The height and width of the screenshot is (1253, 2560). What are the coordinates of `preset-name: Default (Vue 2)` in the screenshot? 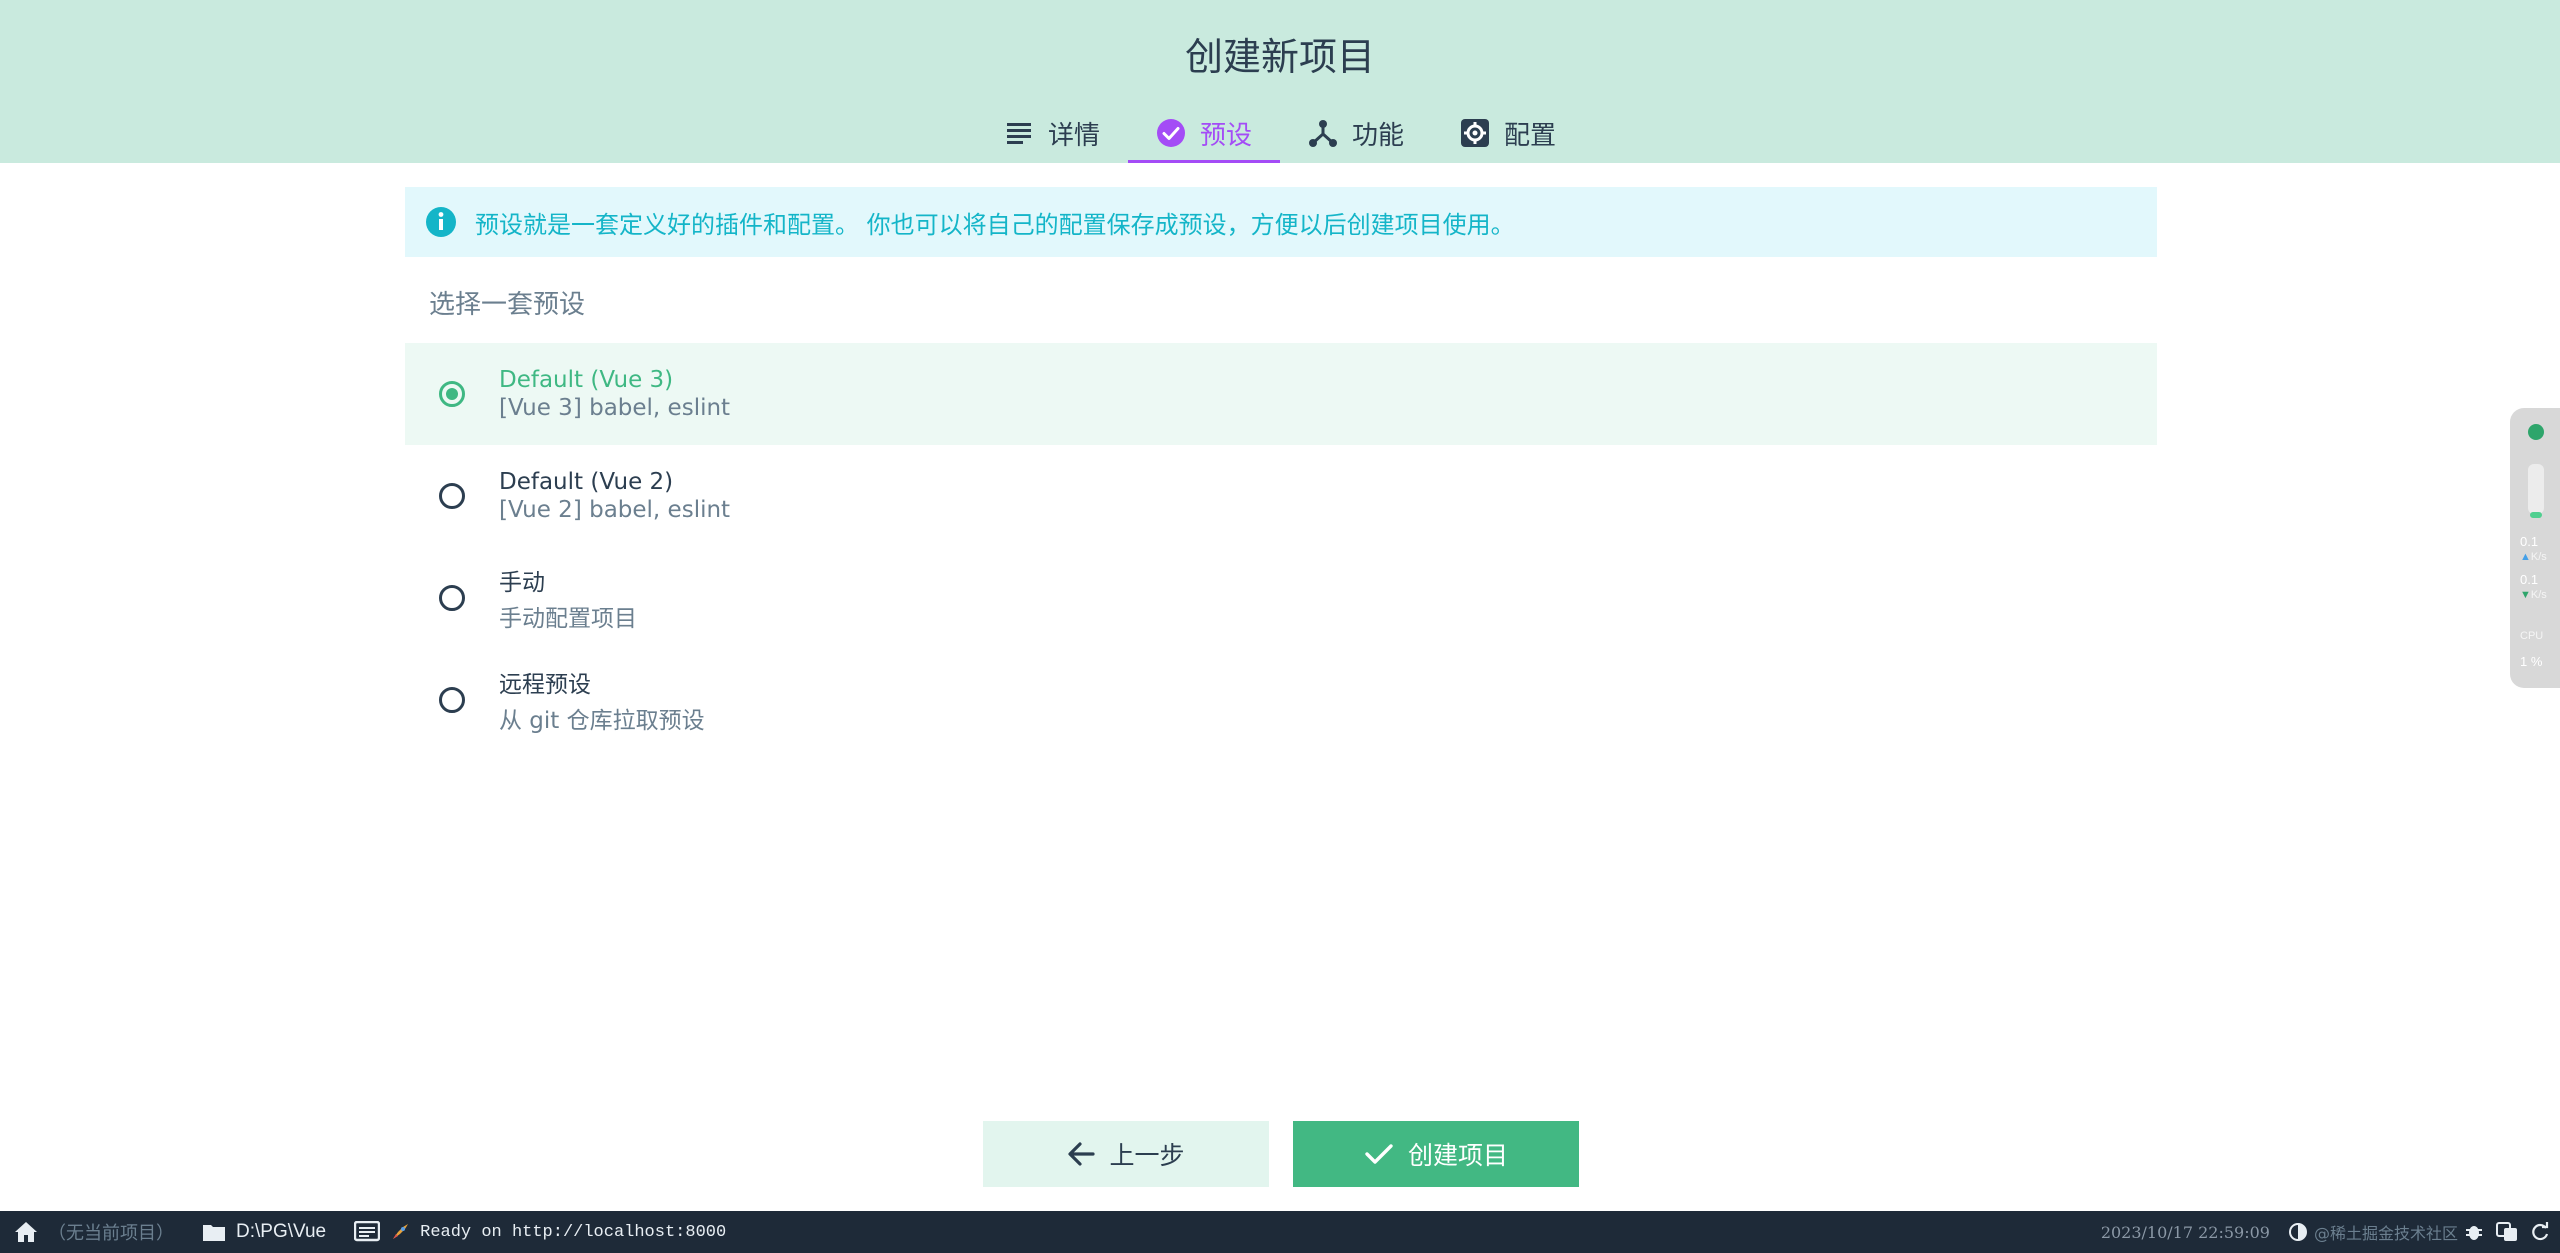 It's located at (586, 482).